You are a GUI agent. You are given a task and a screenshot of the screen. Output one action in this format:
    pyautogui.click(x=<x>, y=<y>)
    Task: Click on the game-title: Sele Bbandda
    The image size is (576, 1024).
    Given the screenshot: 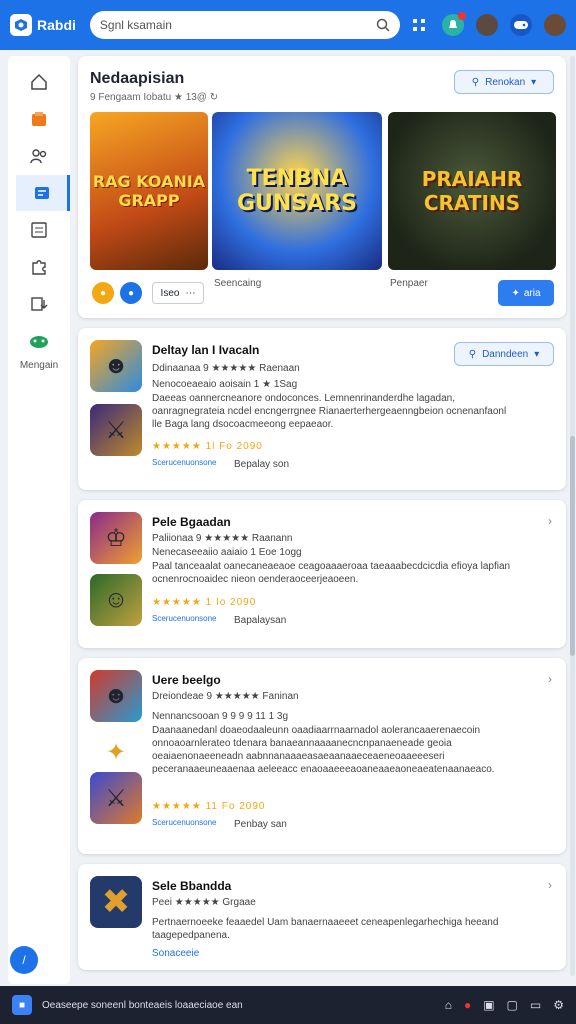 What is the action you would take?
    pyautogui.click(x=192, y=886)
    